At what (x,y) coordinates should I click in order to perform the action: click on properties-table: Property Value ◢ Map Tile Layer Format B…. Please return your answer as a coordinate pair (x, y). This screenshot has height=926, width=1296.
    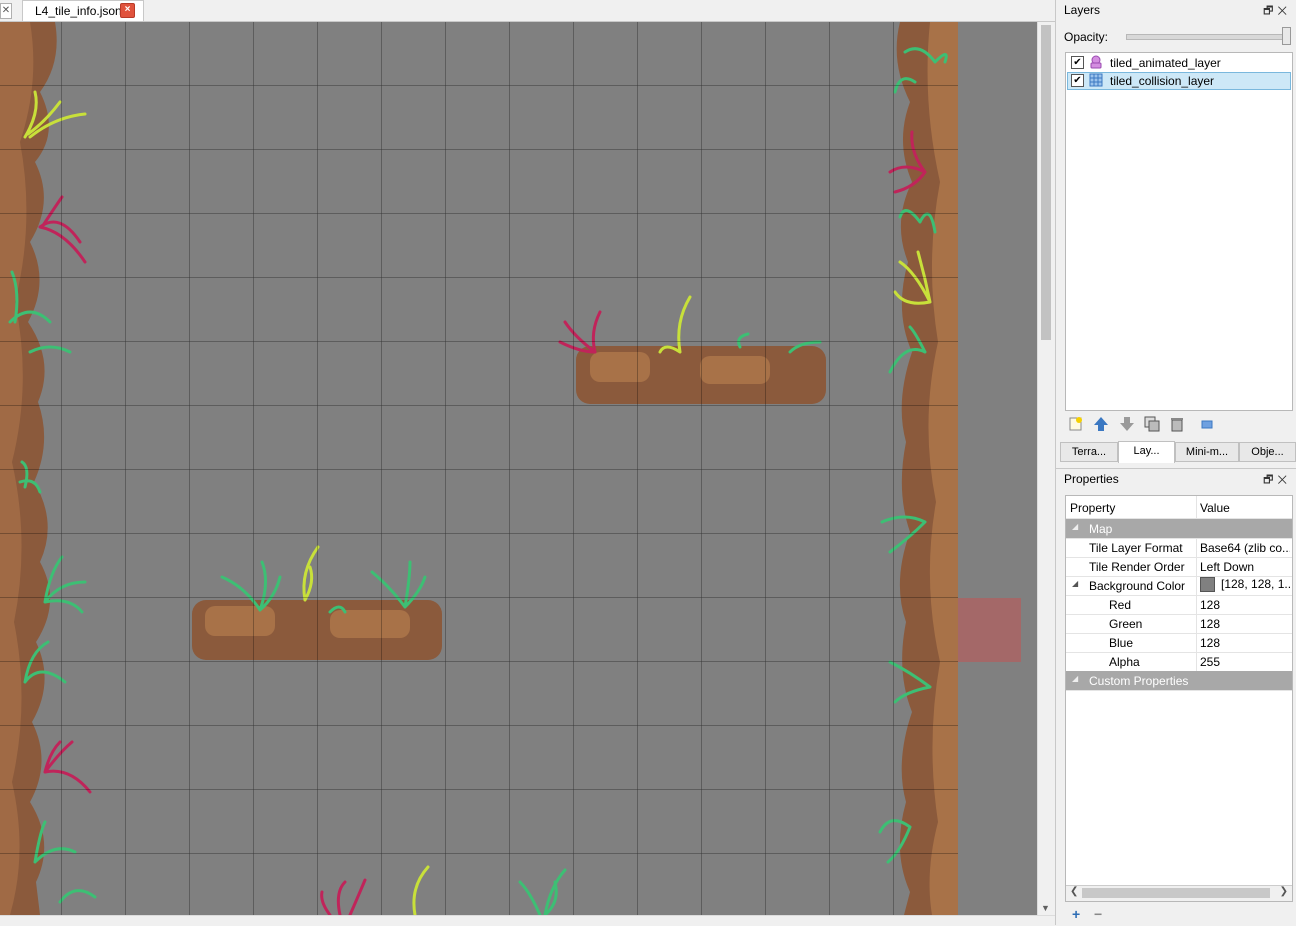
    Looking at the image, I should click on (1179, 698).